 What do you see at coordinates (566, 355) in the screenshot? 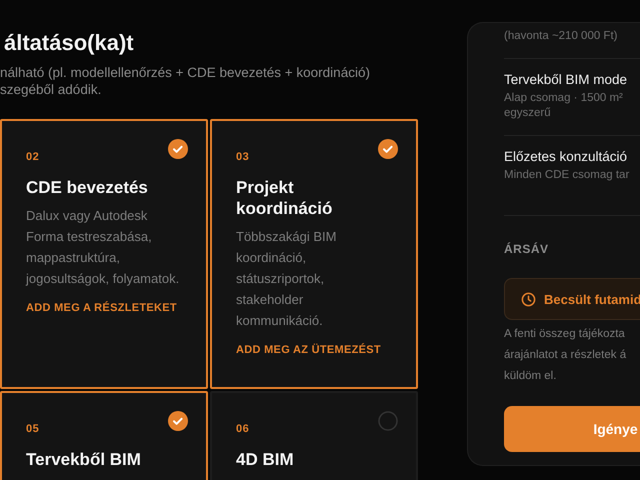
I see `note-text: árajánlatot a részletek á` at bounding box center [566, 355].